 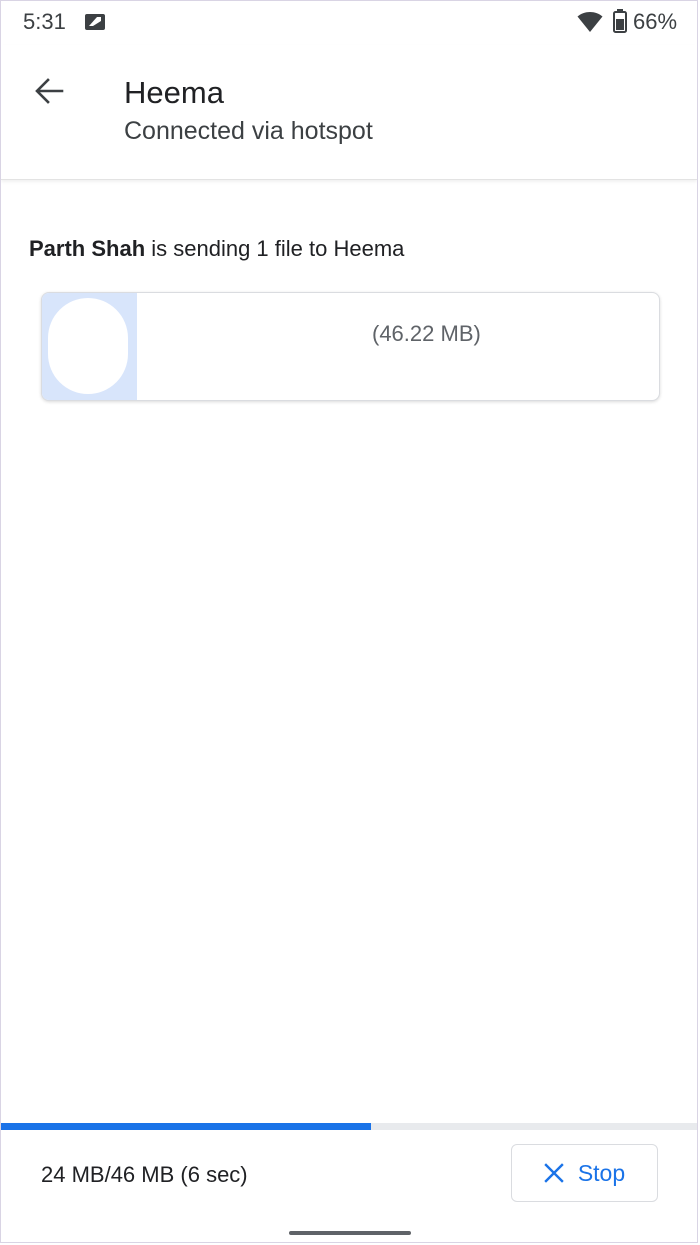 What do you see at coordinates (350, 346) in the screenshot?
I see `file-card: (46.22 MB)` at bounding box center [350, 346].